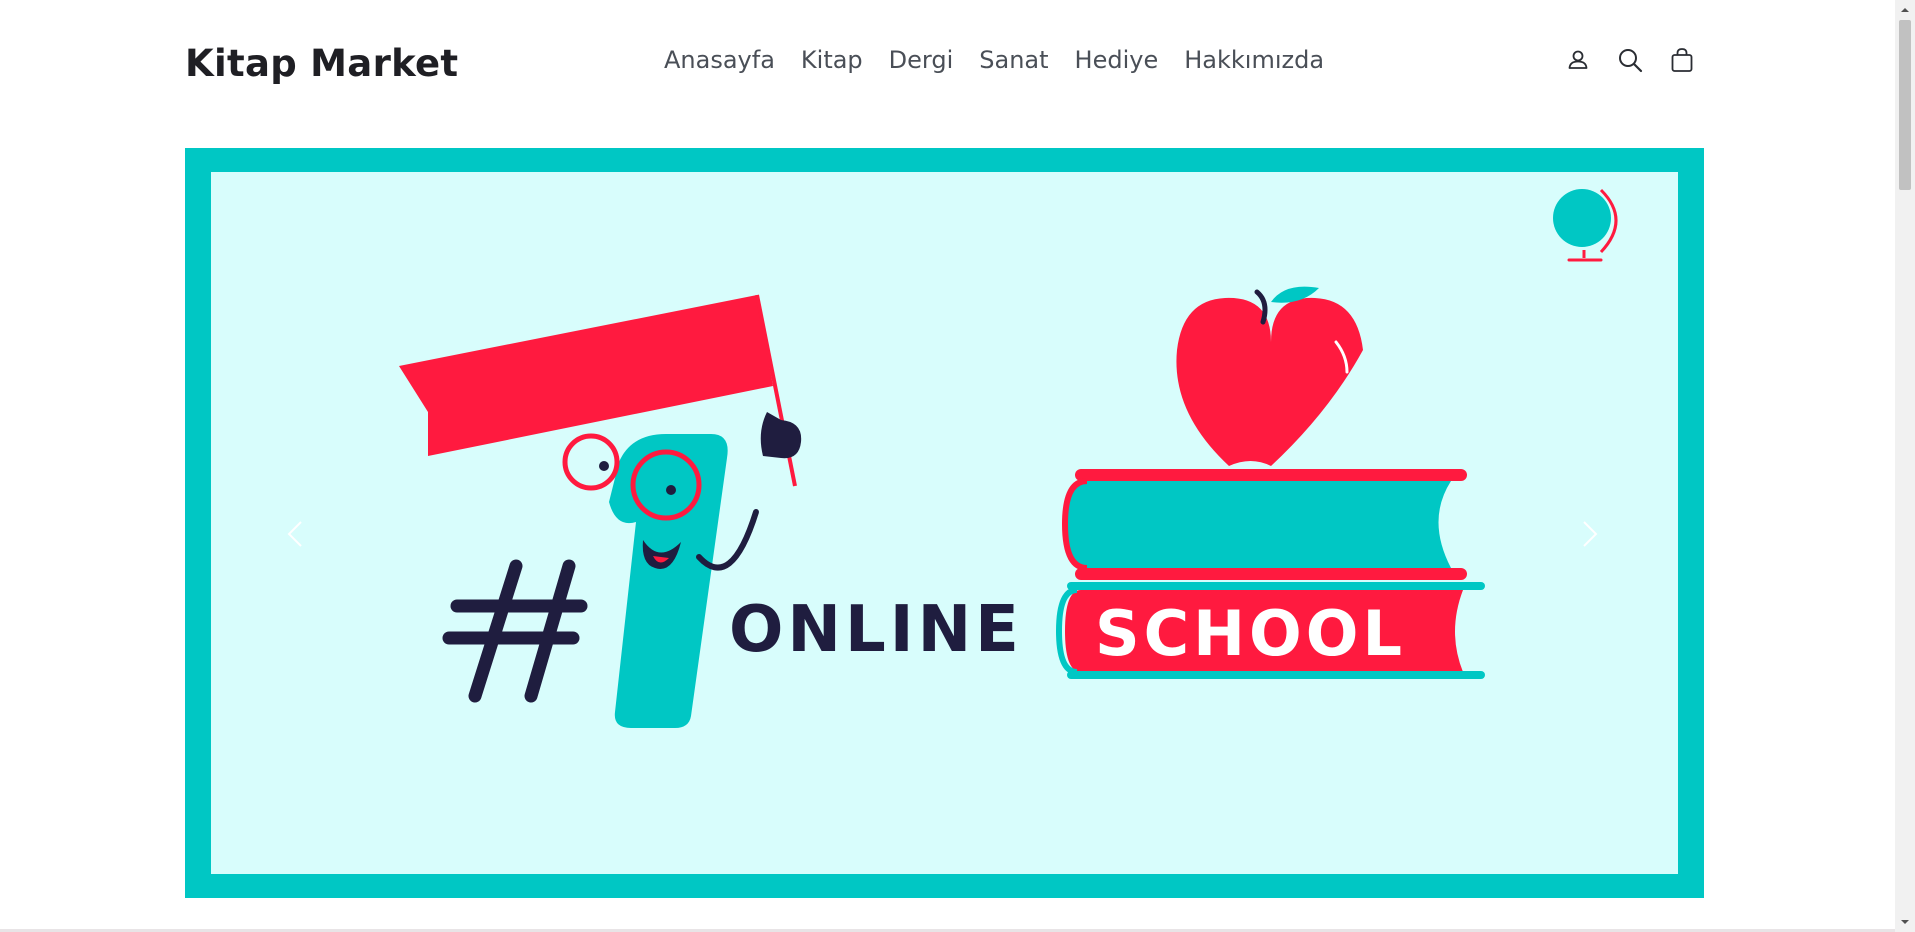 This screenshot has width=1915, height=932. I want to click on scroll-thumb, so click(1905, 105).